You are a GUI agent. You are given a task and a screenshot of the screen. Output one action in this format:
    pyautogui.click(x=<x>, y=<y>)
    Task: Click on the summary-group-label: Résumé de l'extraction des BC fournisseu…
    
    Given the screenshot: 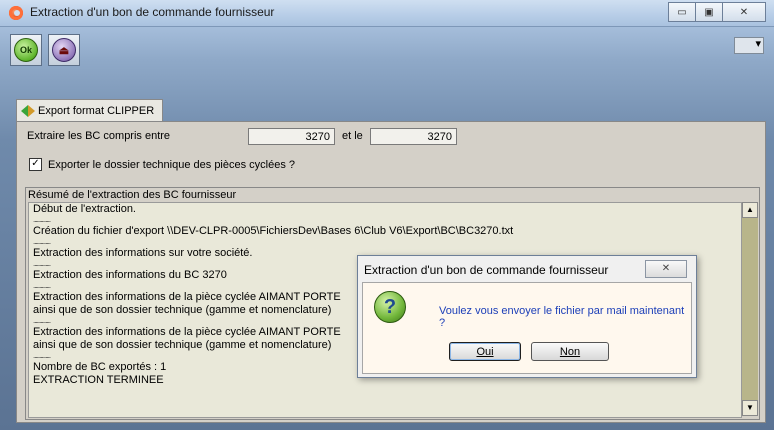 What is the action you would take?
    pyautogui.click(x=132, y=195)
    